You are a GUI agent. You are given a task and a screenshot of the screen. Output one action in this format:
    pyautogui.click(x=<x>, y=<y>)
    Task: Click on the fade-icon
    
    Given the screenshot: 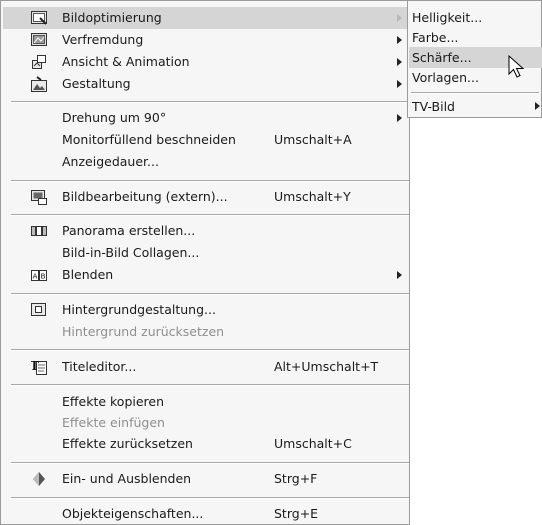 What is the action you would take?
    pyautogui.click(x=39, y=479)
    